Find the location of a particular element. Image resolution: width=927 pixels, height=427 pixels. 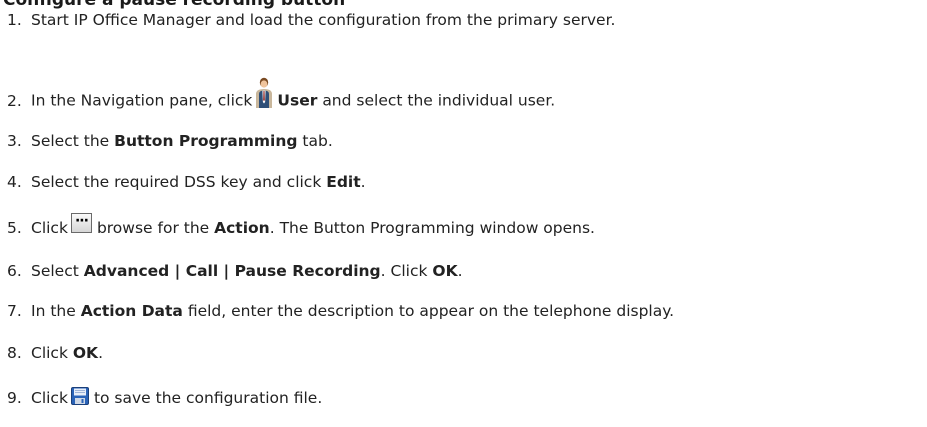

step-bold-text: User is located at coordinates (297, 100).